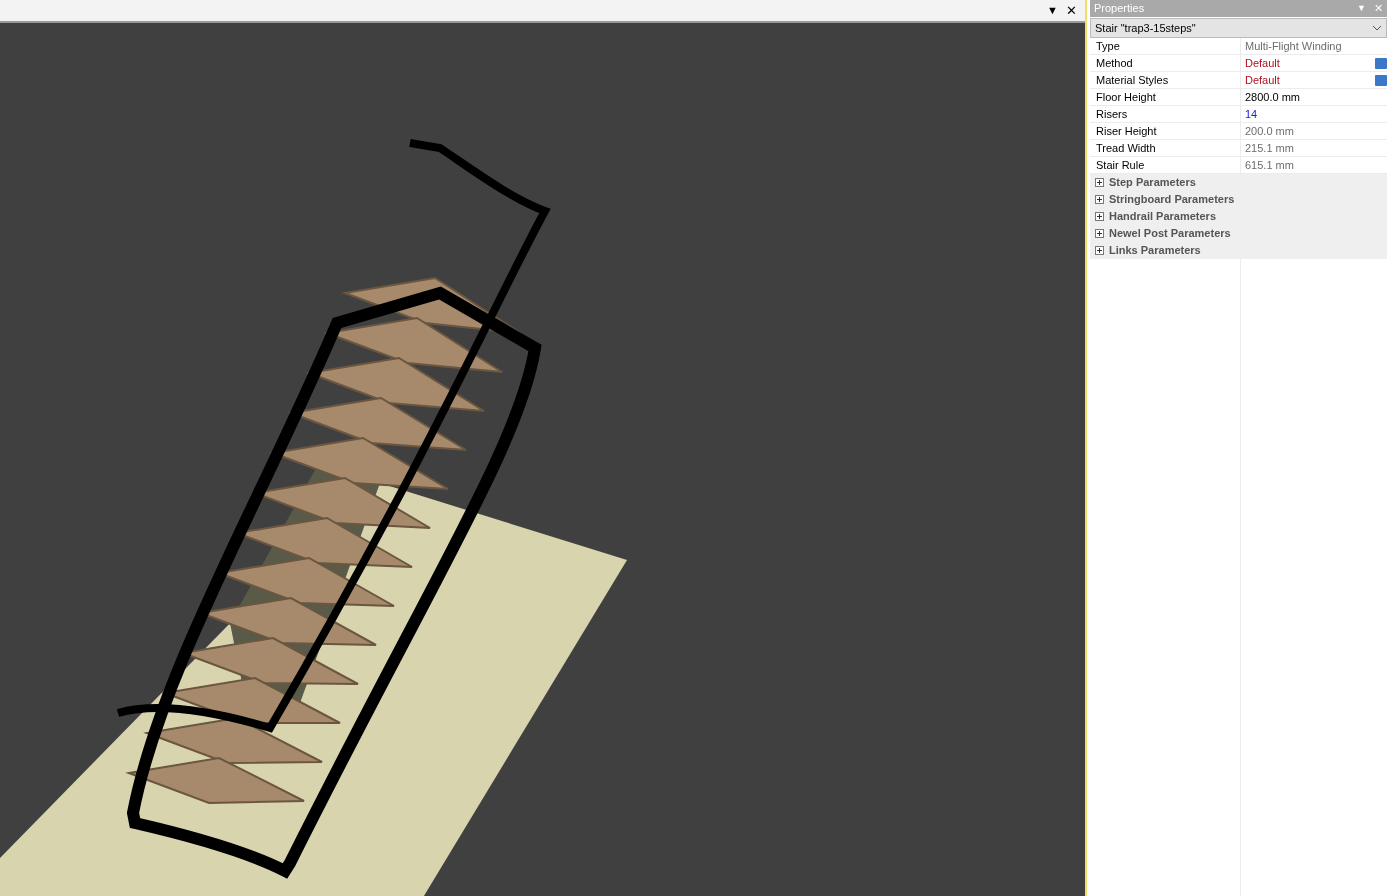 This screenshot has height=896, width=1387. I want to click on property-label: Riser Height, so click(1165, 131).